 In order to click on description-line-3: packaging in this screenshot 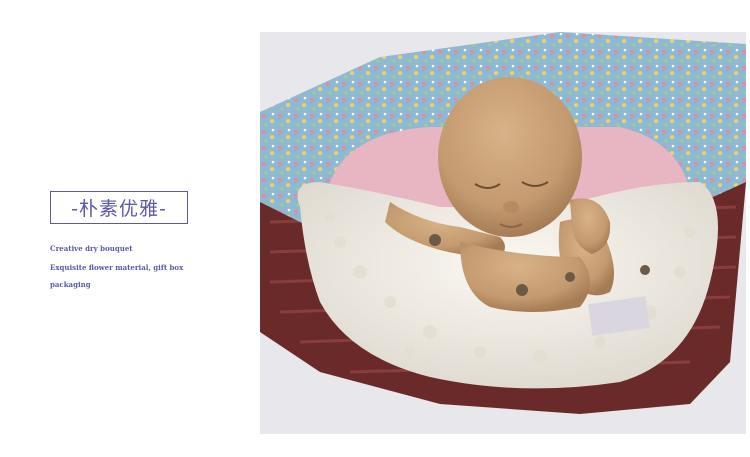, I will do `click(70, 284)`.